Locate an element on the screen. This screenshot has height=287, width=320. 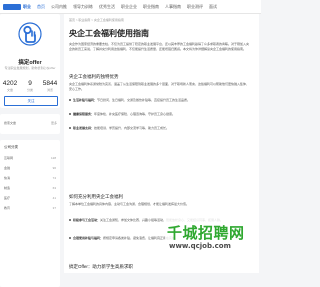
category-list-title: 公司分类 is located at coordinates (11, 147).